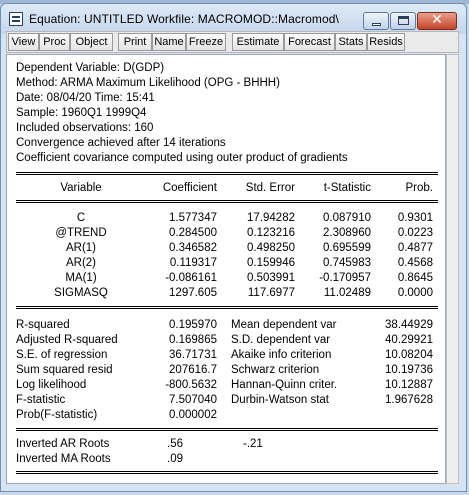 This screenshot has width=469, height=495. Describe the element at coordinates (90, 68) in the screenshot. I see `dependent-variable-line: Dependent Variable: D(GDP)` at that location.